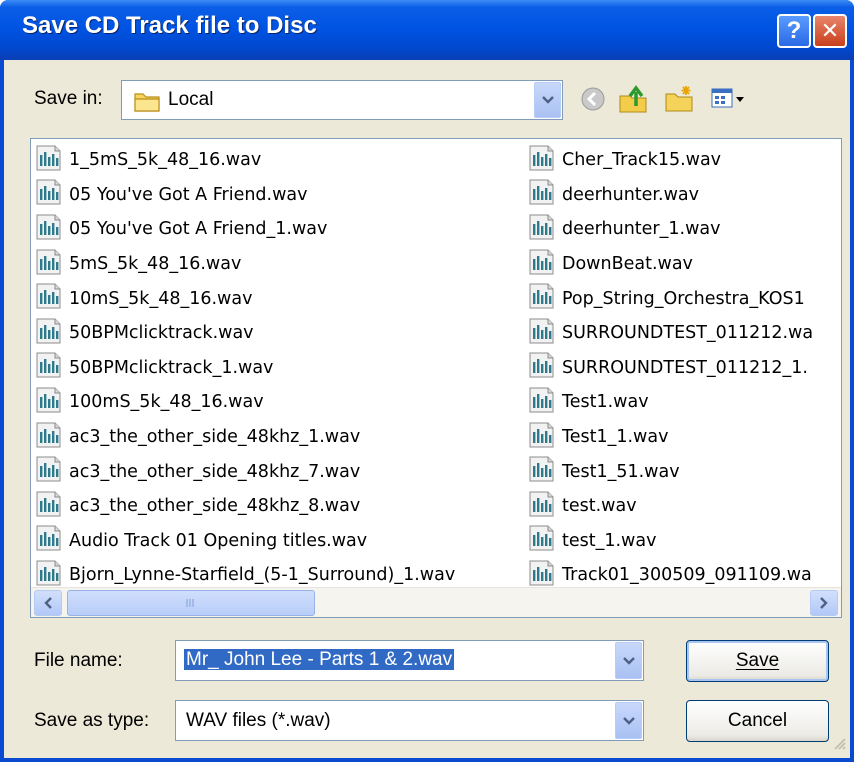  What do you see at coordinates (684, 402) in the screenshot?
I see `file-item: Test1.wav` at bounding box center [684, 402].